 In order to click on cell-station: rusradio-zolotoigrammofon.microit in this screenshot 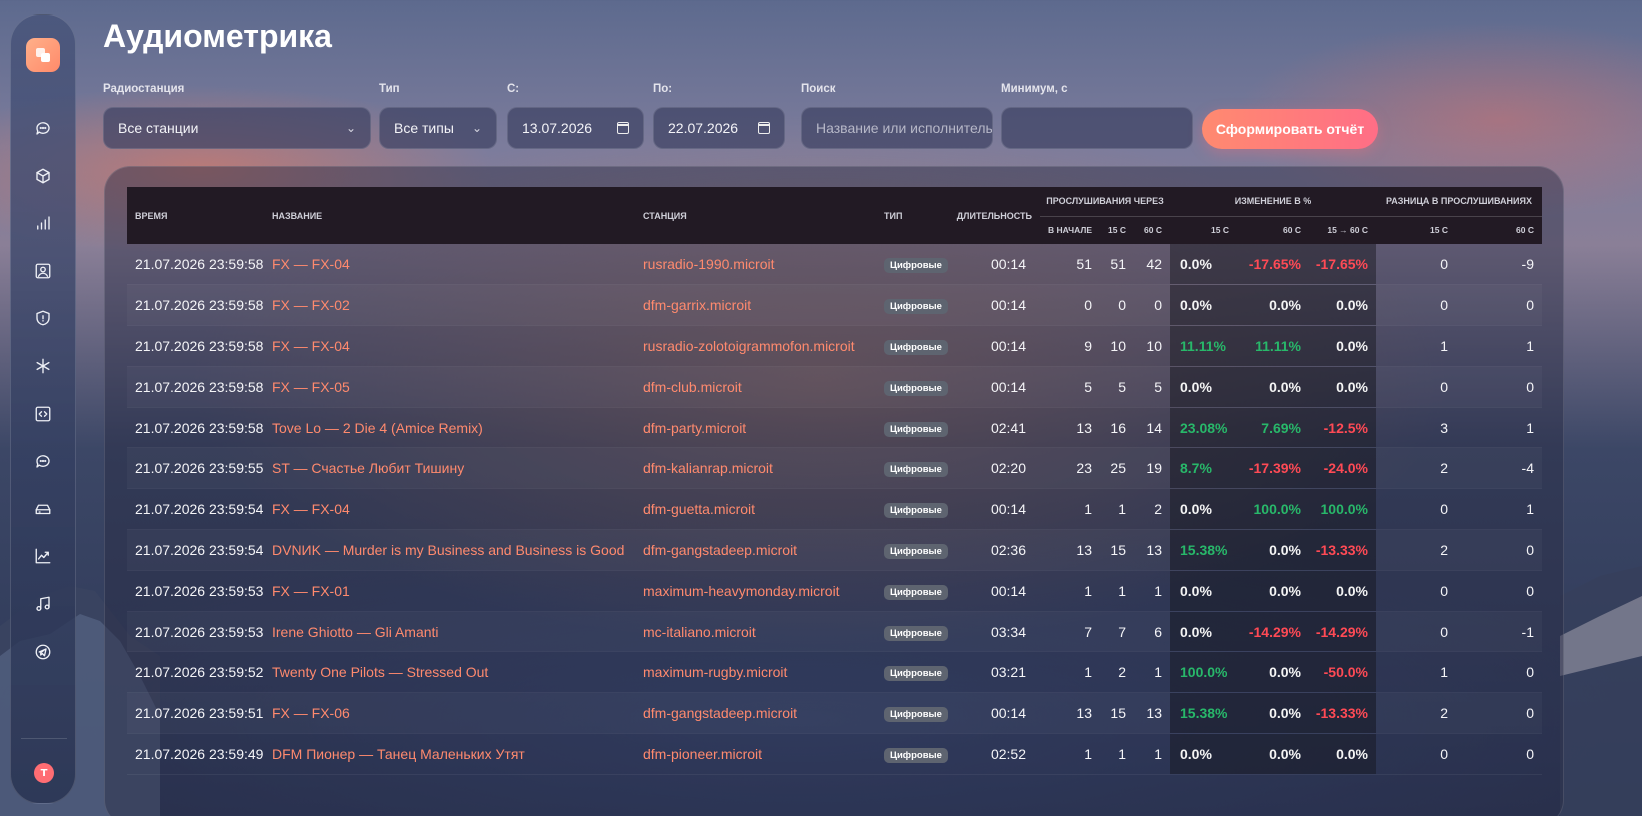, I will do `click(755, 346)`.